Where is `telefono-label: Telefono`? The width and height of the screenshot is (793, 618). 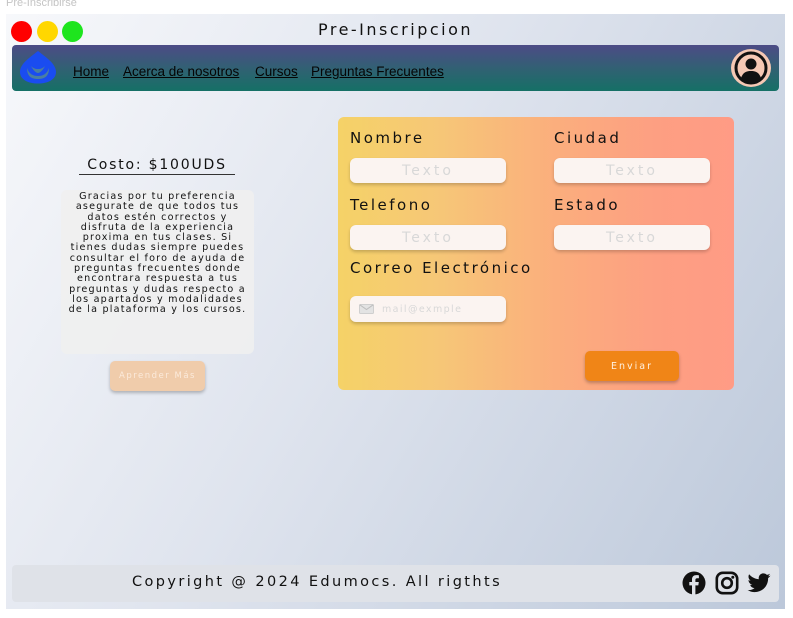 telefono-label: Telefono is located at coordinates (391, 205).